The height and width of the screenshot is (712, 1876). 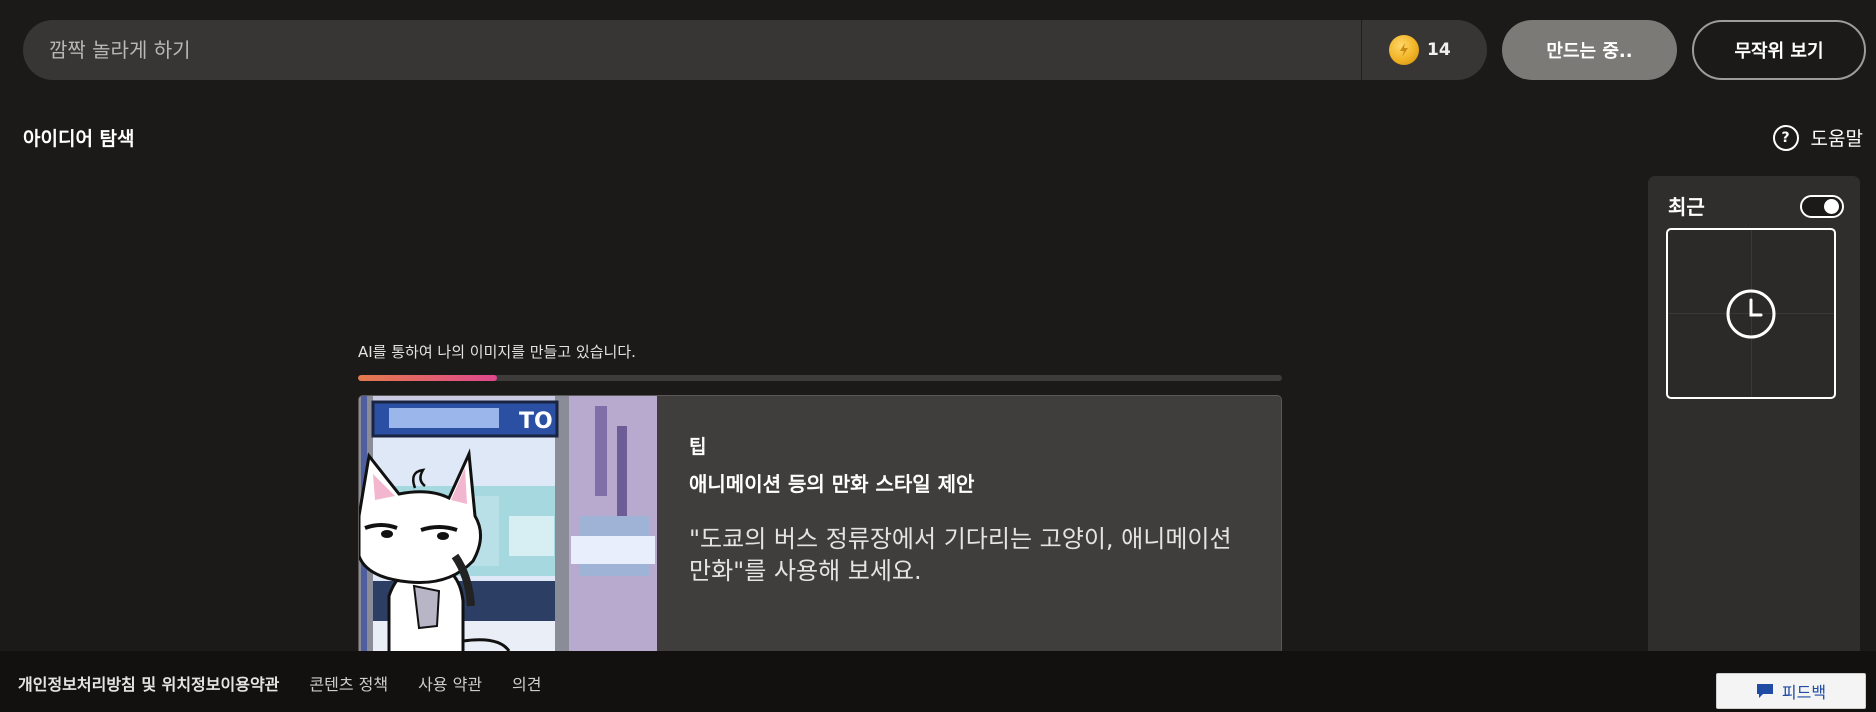 What do you see at coordinates (698, 447) in the screenshot?
I see `tip-label: 팁` at bounding box center [698, 447].